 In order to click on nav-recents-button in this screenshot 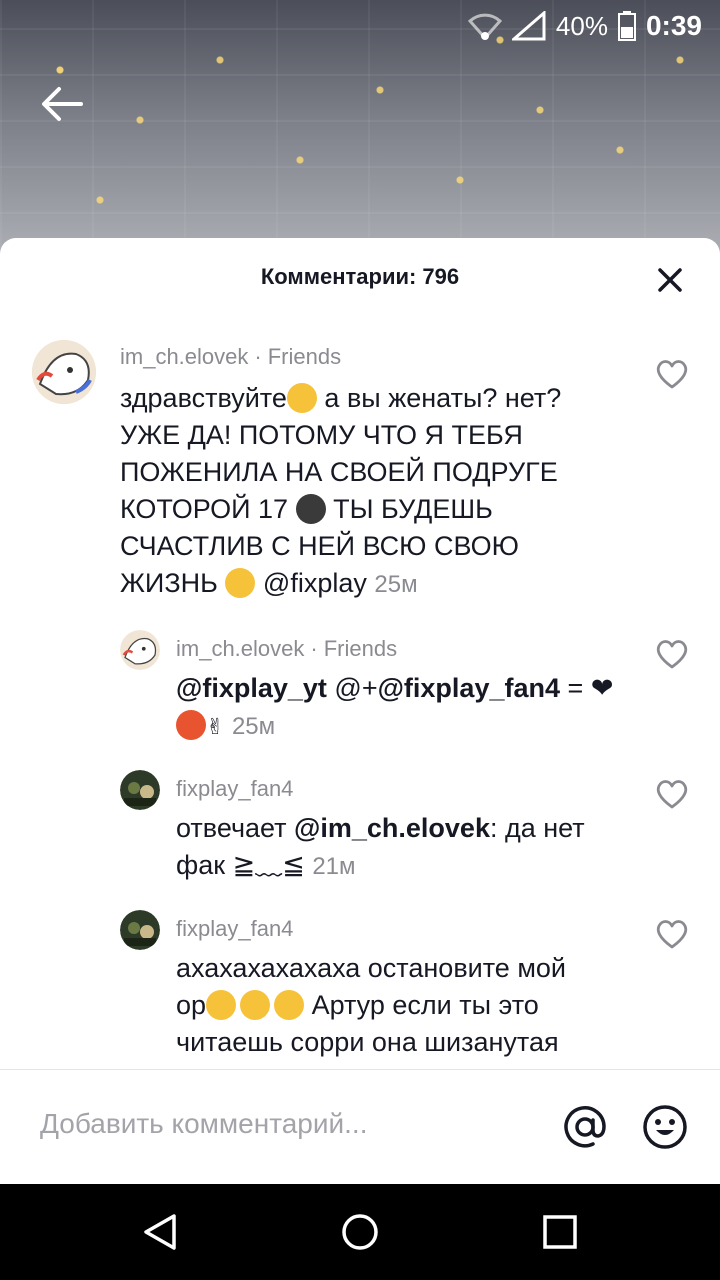, I will do `click(560, 1232)`.